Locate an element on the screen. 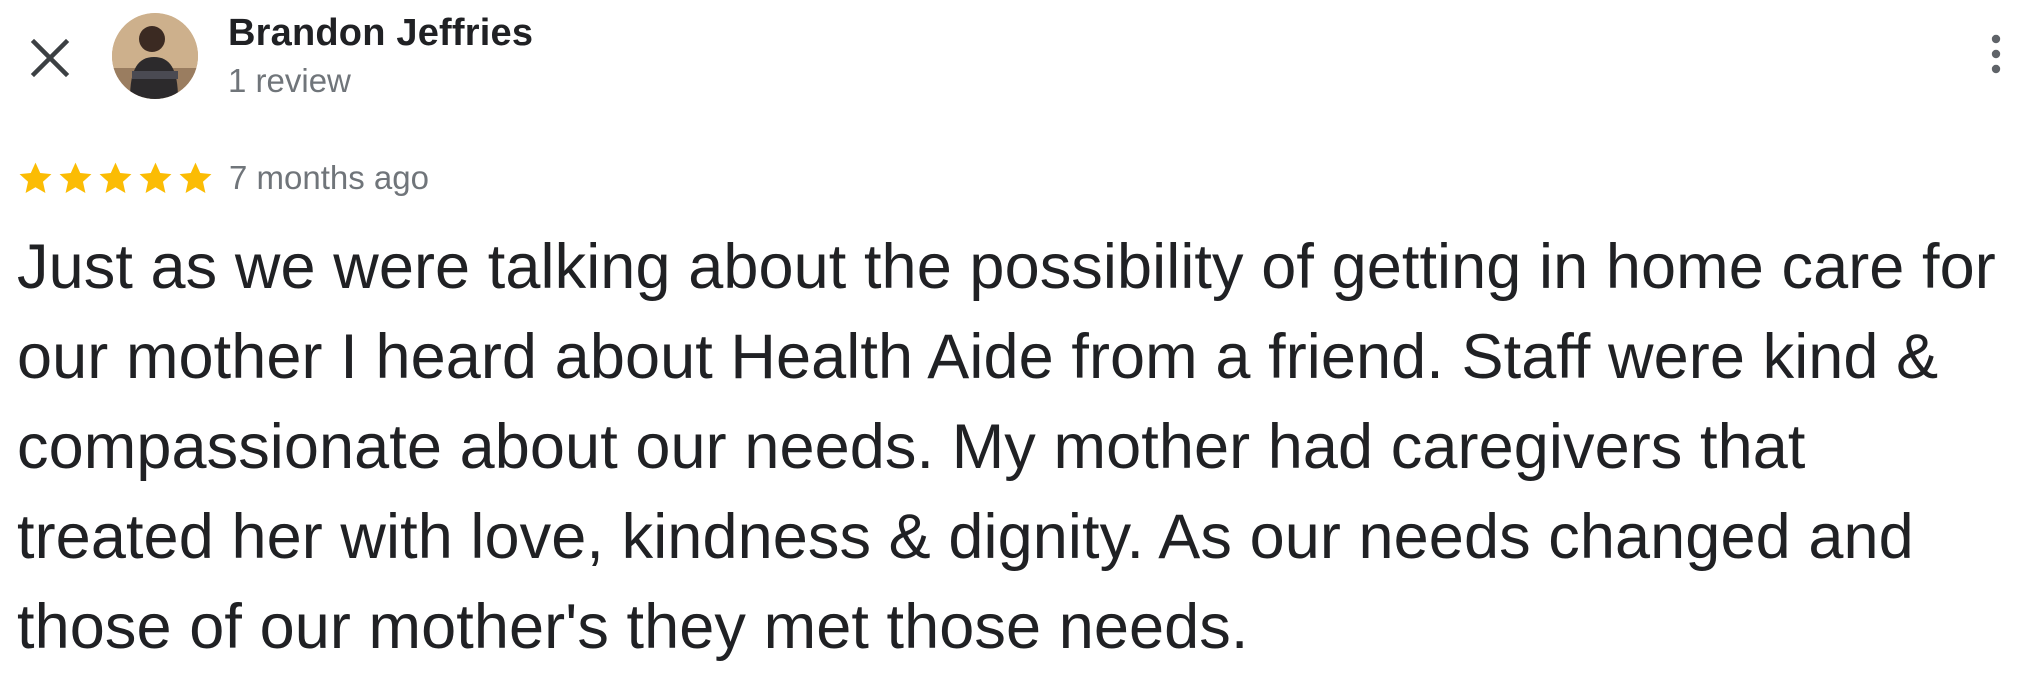  more-vert-icon is located at coordinates (1996, 54).